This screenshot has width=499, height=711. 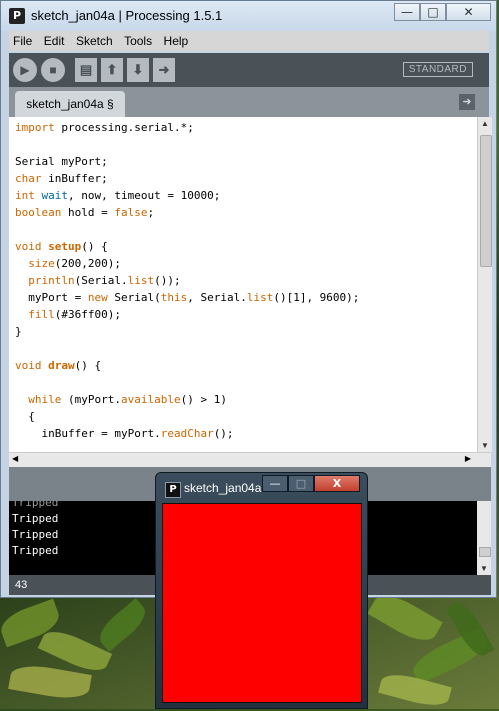 I want to click on editor-vertical-scrollbar: ▲ ▼, so click(x=484, y=284).